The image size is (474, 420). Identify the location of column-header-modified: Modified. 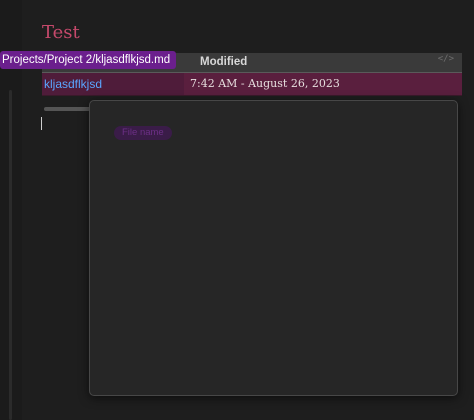
(223, 62).